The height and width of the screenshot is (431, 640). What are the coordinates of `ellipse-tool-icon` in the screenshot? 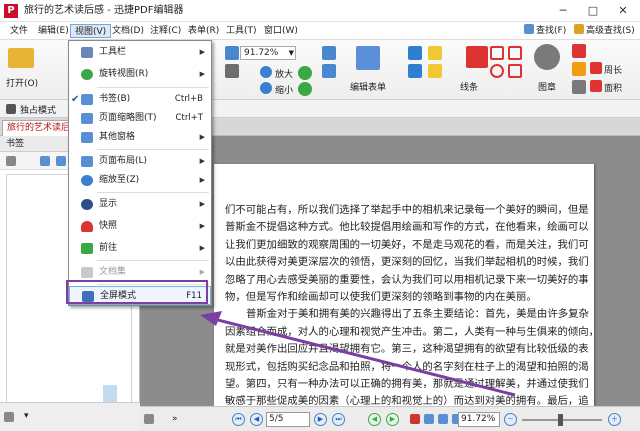 It's located at (497, 71).